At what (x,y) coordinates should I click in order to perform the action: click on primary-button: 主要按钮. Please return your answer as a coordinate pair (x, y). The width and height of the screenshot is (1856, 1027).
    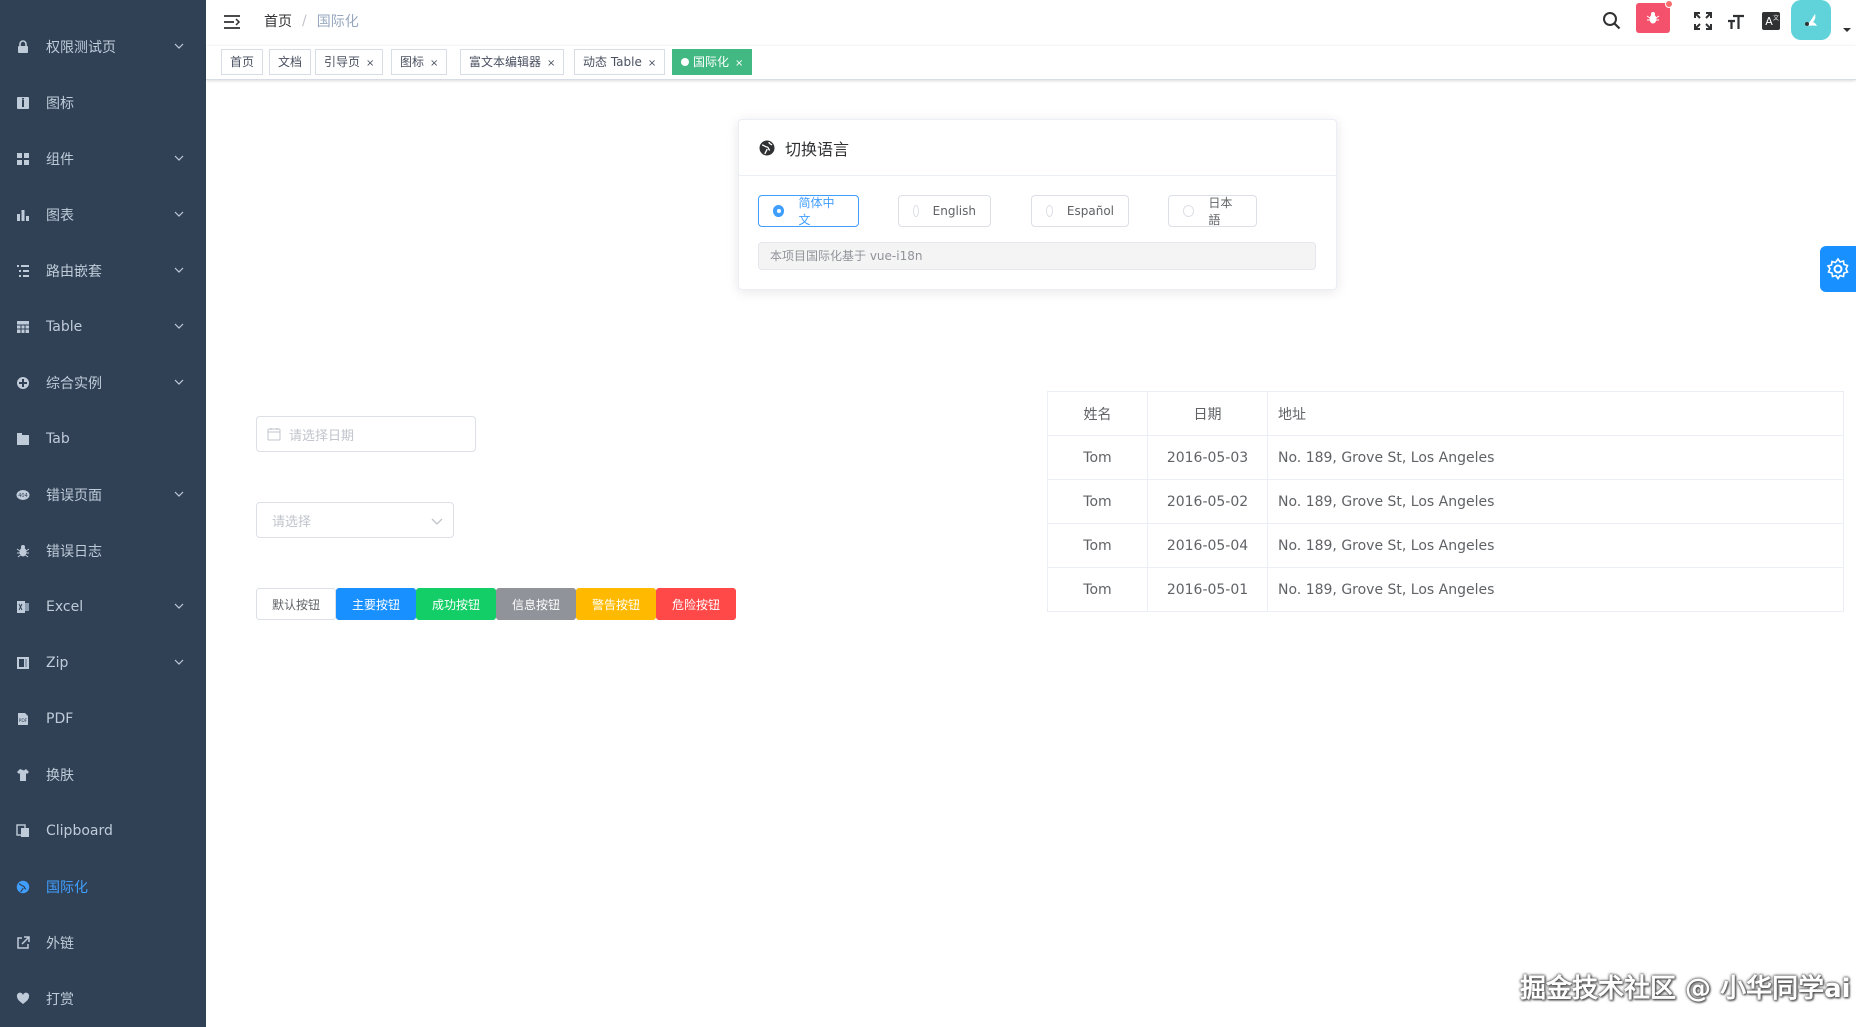
    Looking at the image, I should click on (376, 604).